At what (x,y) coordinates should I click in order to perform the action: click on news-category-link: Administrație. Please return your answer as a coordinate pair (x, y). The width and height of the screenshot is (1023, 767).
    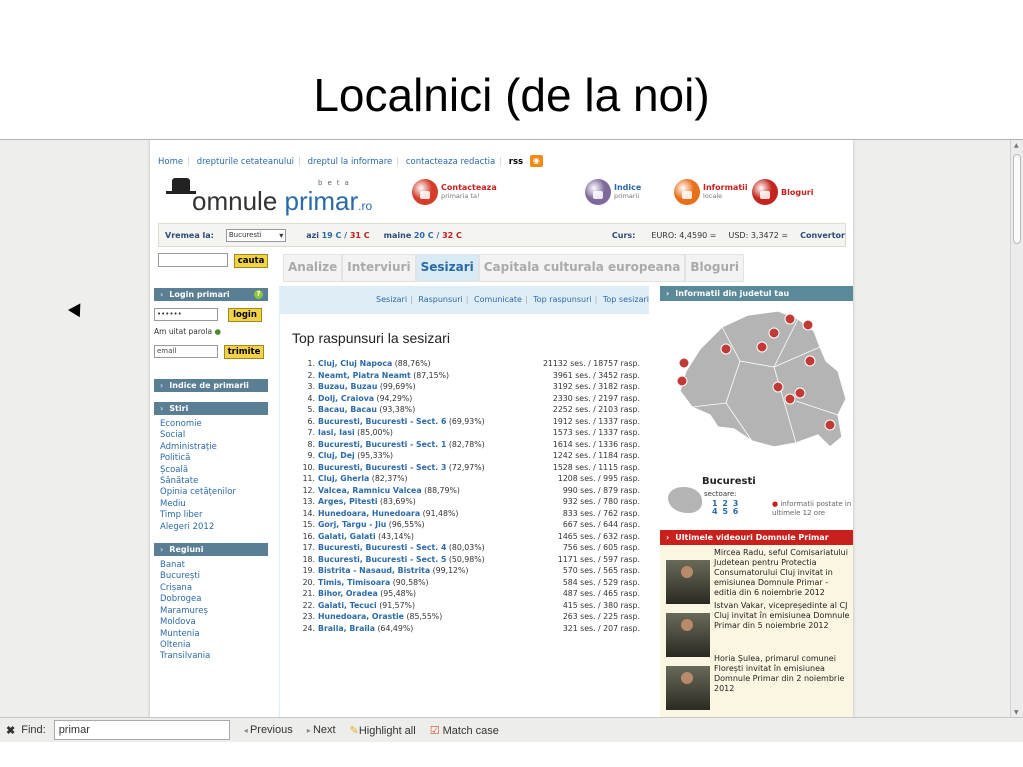
    Looking at the image, I should click on (214, 447).